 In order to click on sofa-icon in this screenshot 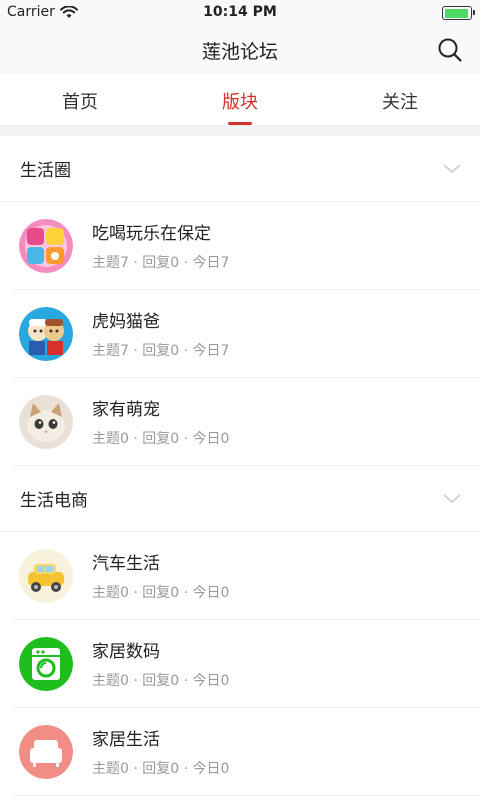, I will do `click(46, 751)`.